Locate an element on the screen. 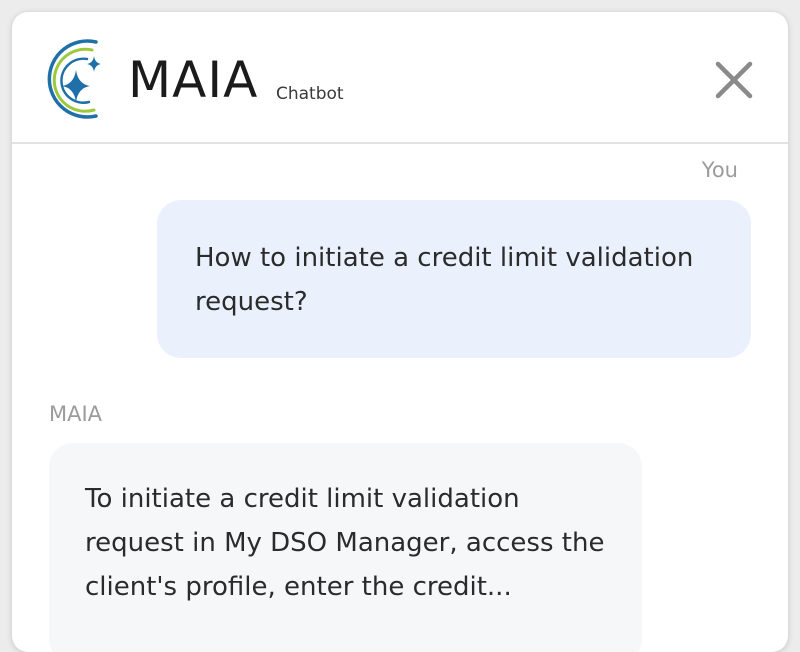 The height and width of the screenshot is (652, 800). app-title: MAIA is located at coordinates (193, 80).